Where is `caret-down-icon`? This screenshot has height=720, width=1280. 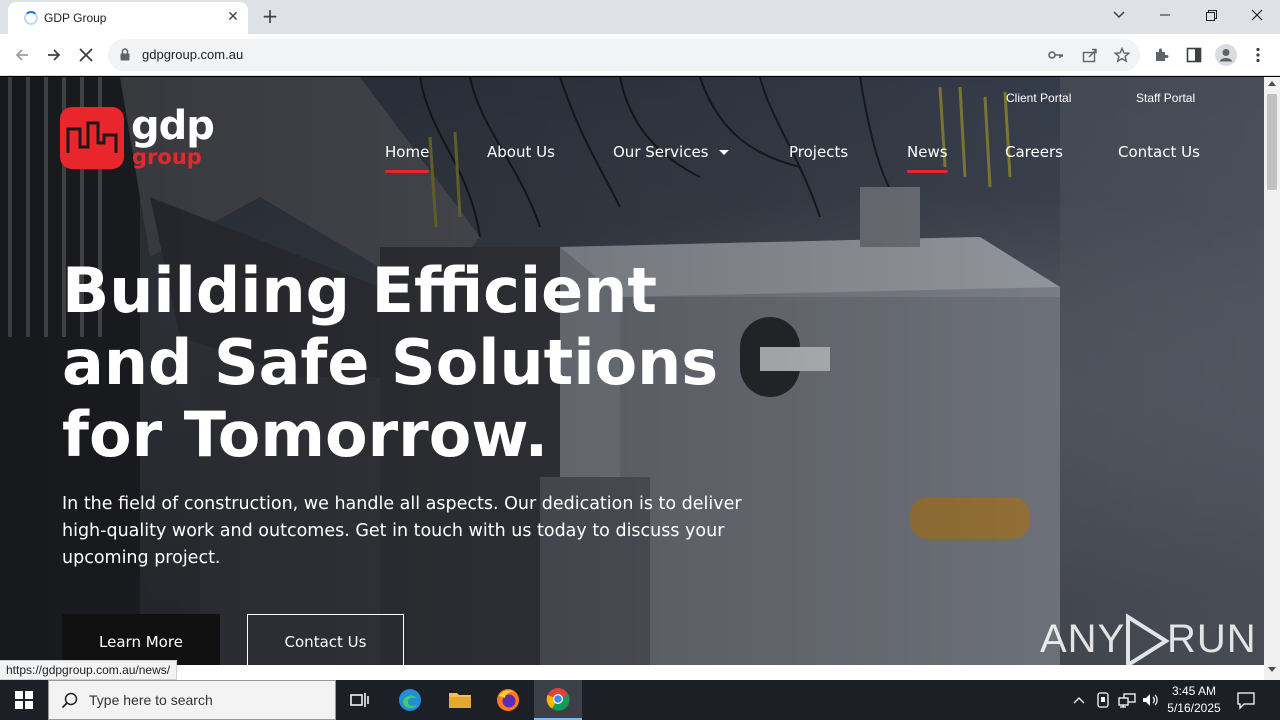 caret-down-icon is located at coordinates (723, 152).